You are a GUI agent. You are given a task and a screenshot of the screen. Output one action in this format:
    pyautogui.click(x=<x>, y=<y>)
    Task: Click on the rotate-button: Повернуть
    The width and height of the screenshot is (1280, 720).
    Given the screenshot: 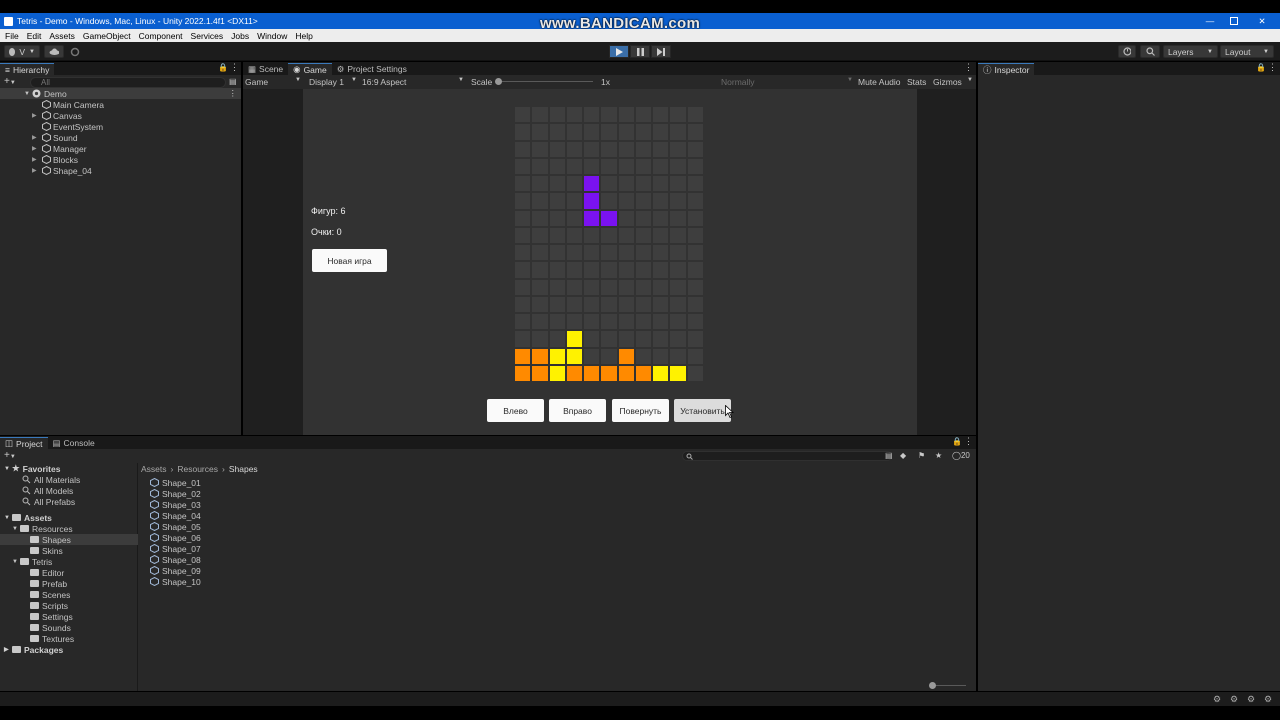 What is the action you would take?
    pyautogui.click(x=640, y=410)
    